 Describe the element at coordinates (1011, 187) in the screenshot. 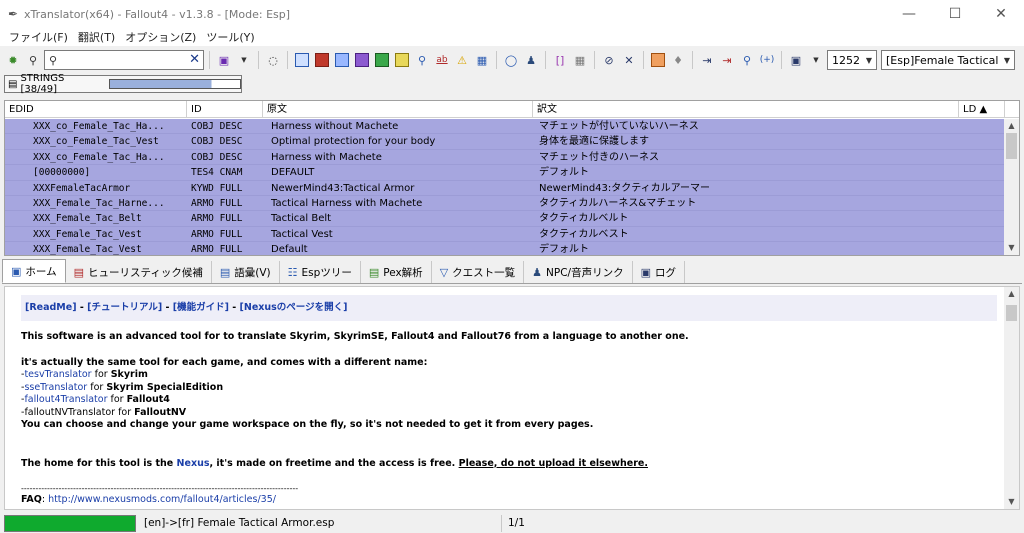

I see `grid-scrollbar: ▲ ▼` at that location.